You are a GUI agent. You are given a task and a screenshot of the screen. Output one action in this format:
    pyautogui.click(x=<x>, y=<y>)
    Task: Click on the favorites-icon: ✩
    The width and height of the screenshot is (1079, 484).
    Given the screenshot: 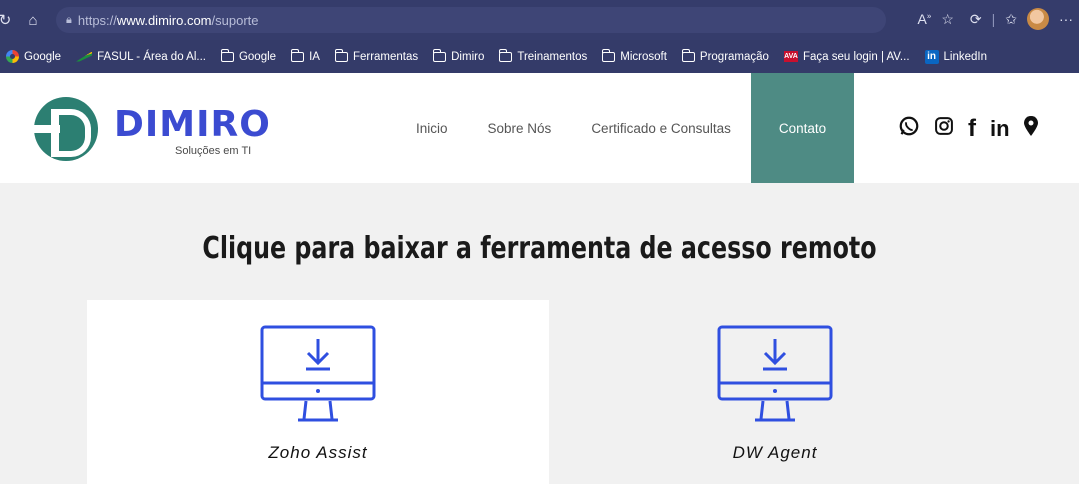 What is the action you would take?
    pyautogui.click(x=1011, y=19)
    